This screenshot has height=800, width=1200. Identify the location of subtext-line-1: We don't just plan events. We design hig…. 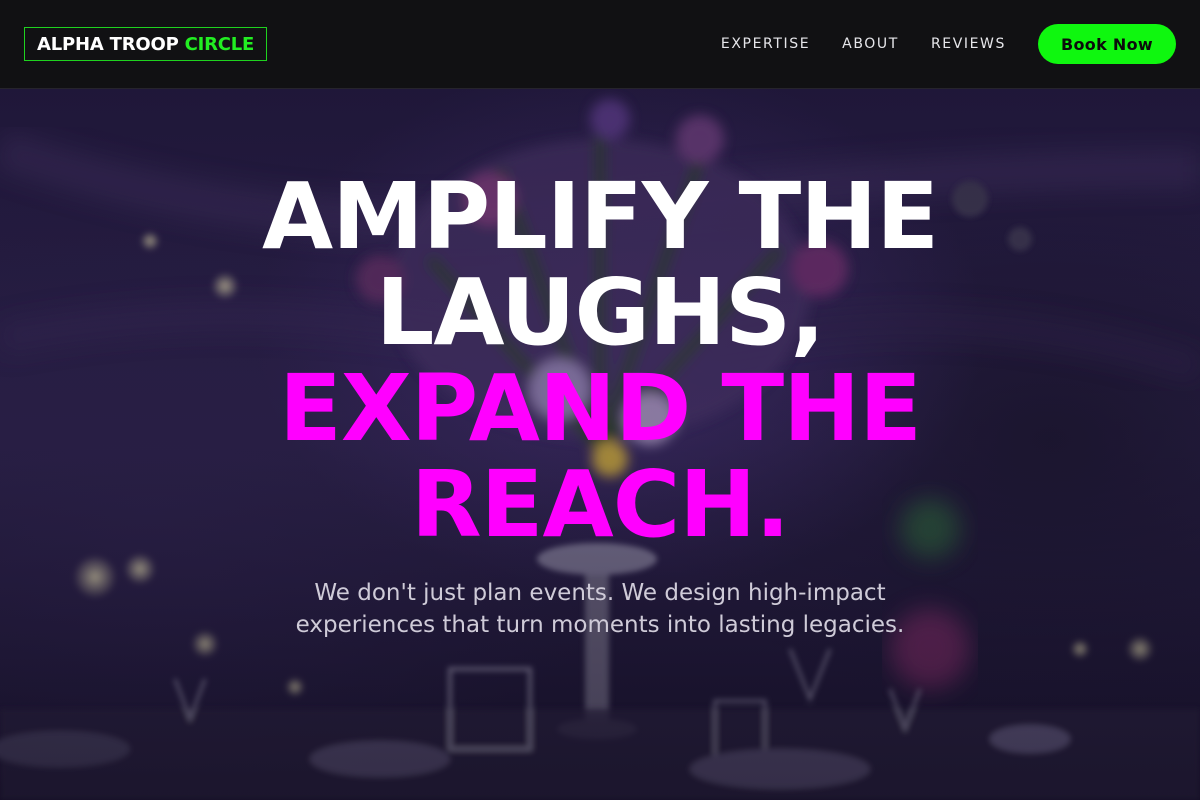
(600, 593).